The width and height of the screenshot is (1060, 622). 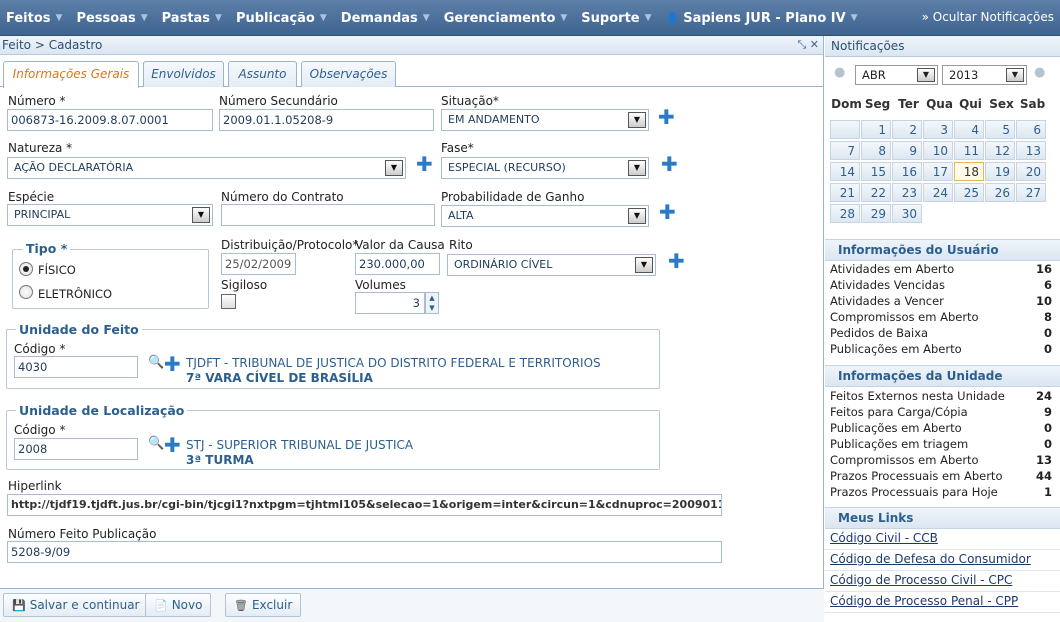 I want to click on info-row: Compromissos em Aberto 8, so click(x=941, y=317).